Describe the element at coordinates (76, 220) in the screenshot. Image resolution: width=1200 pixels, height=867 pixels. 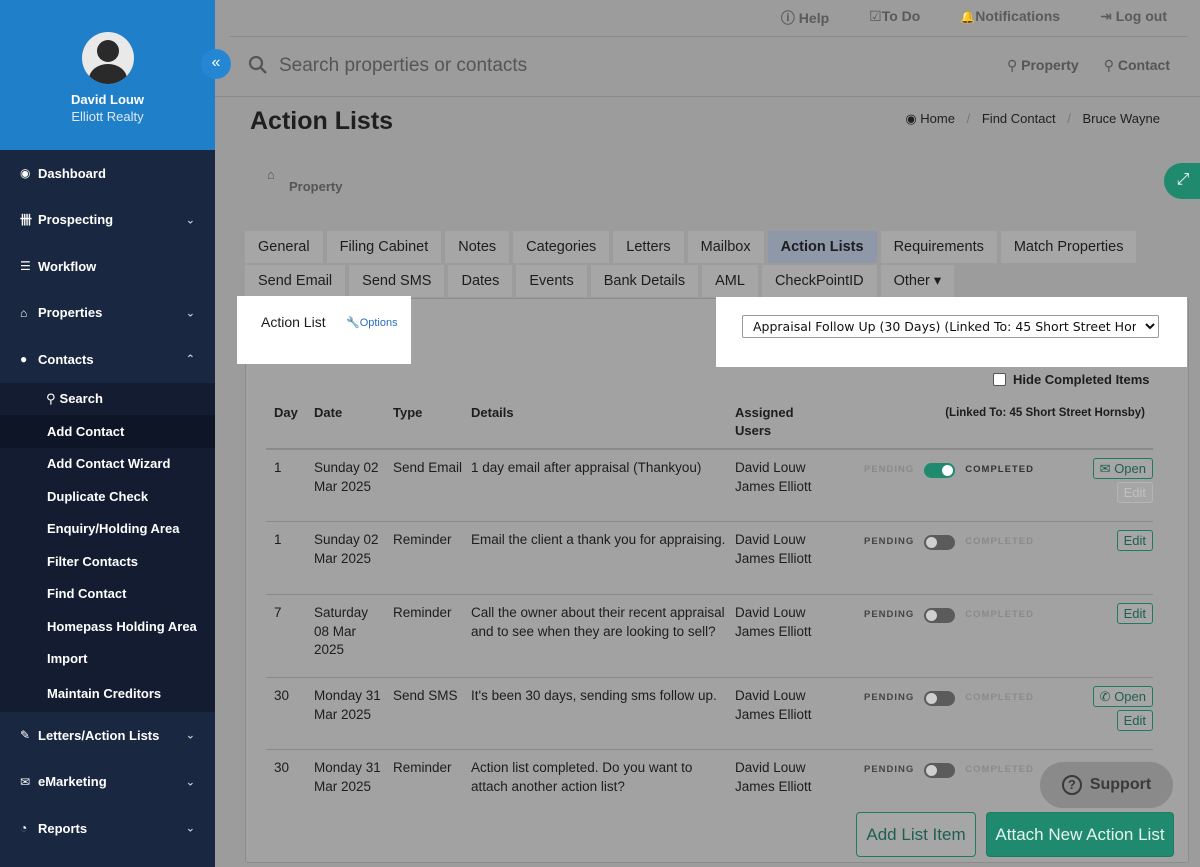
I see `sidebar-item-label: Prospecting` at that location.